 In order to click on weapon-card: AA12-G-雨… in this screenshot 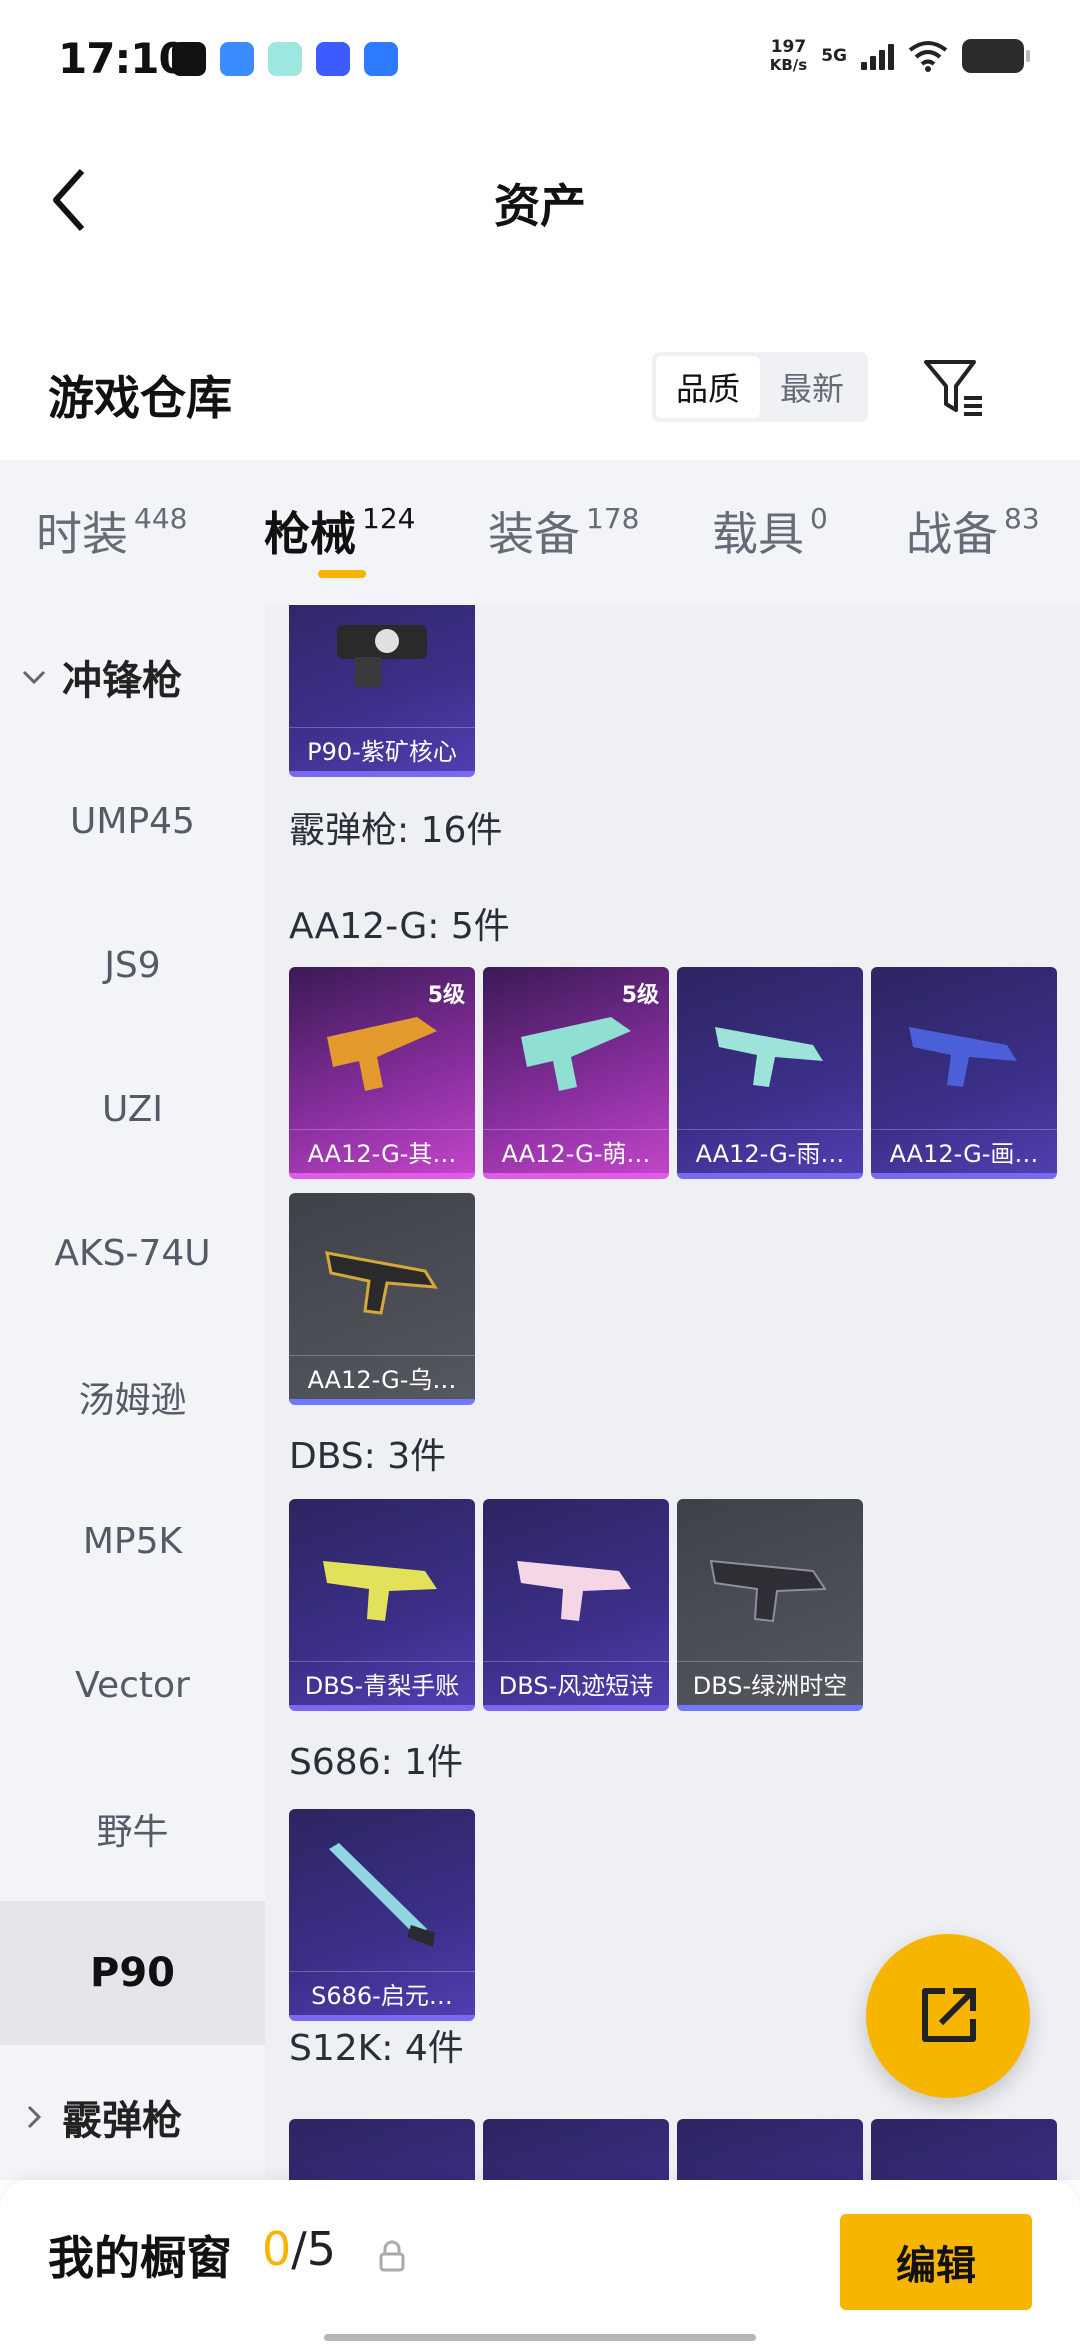, I will do `click(770, 1073)`.